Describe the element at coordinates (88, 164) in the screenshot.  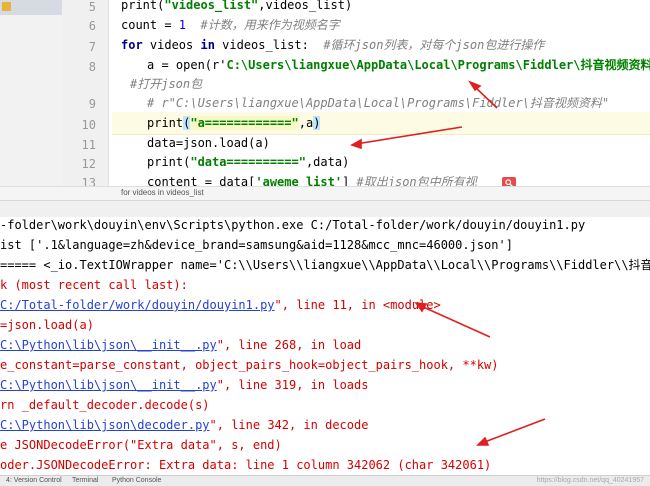
I see `line-number: 12` at that location.